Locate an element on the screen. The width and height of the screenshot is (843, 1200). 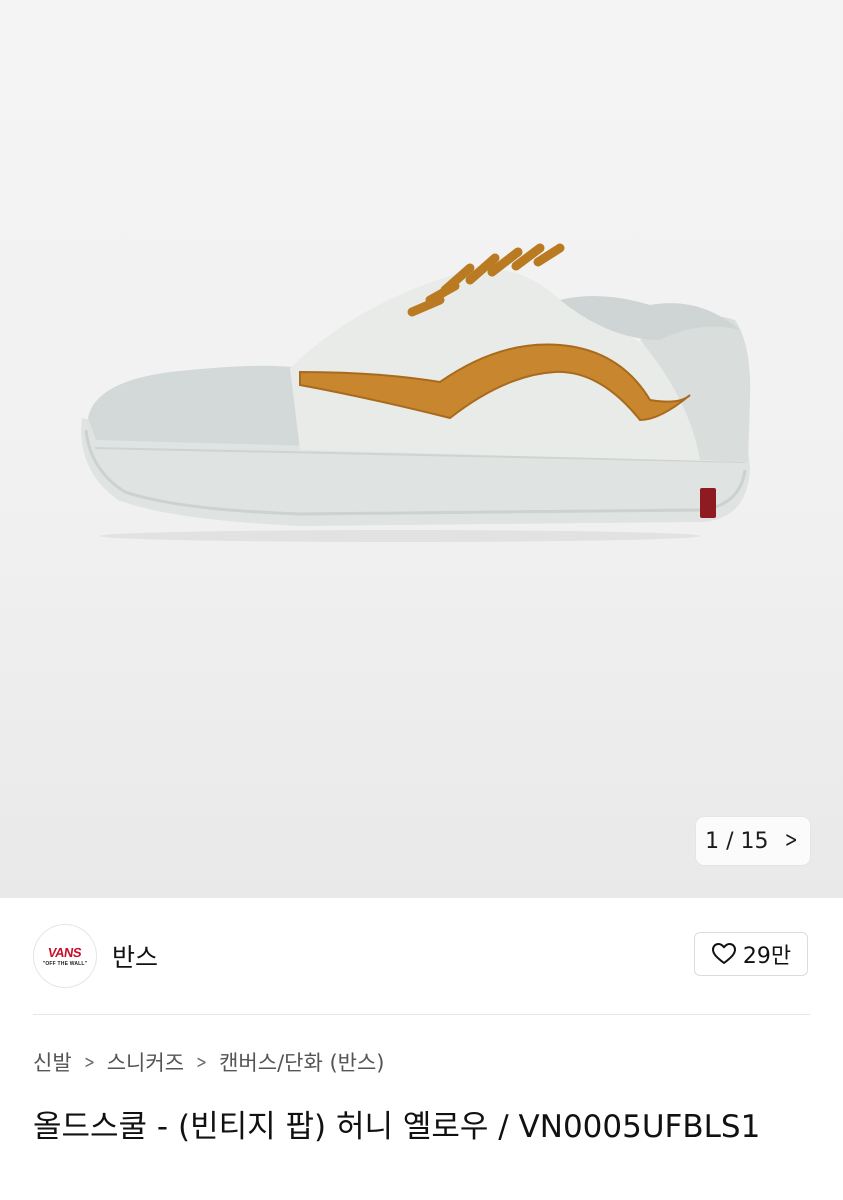
divider is located at coordinates (421, 1014).